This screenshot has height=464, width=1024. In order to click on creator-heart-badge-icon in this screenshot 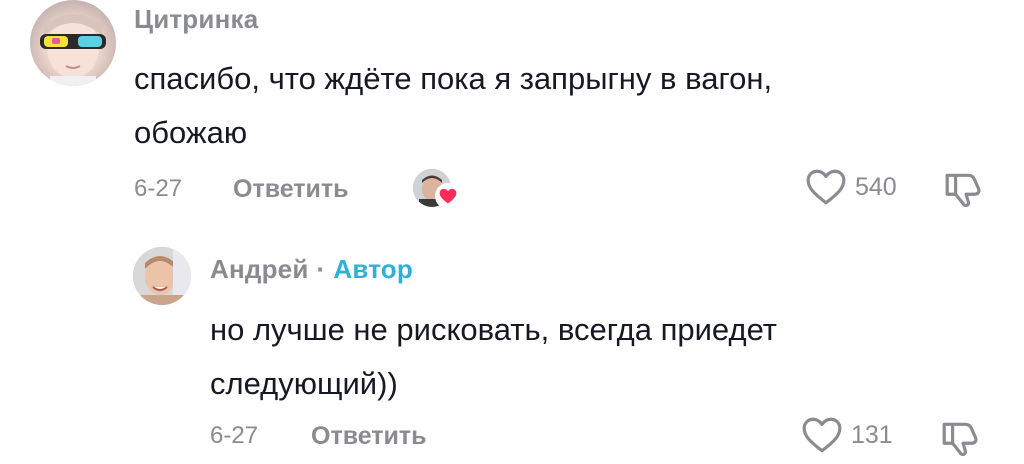, I will do `click(448, 196)`.